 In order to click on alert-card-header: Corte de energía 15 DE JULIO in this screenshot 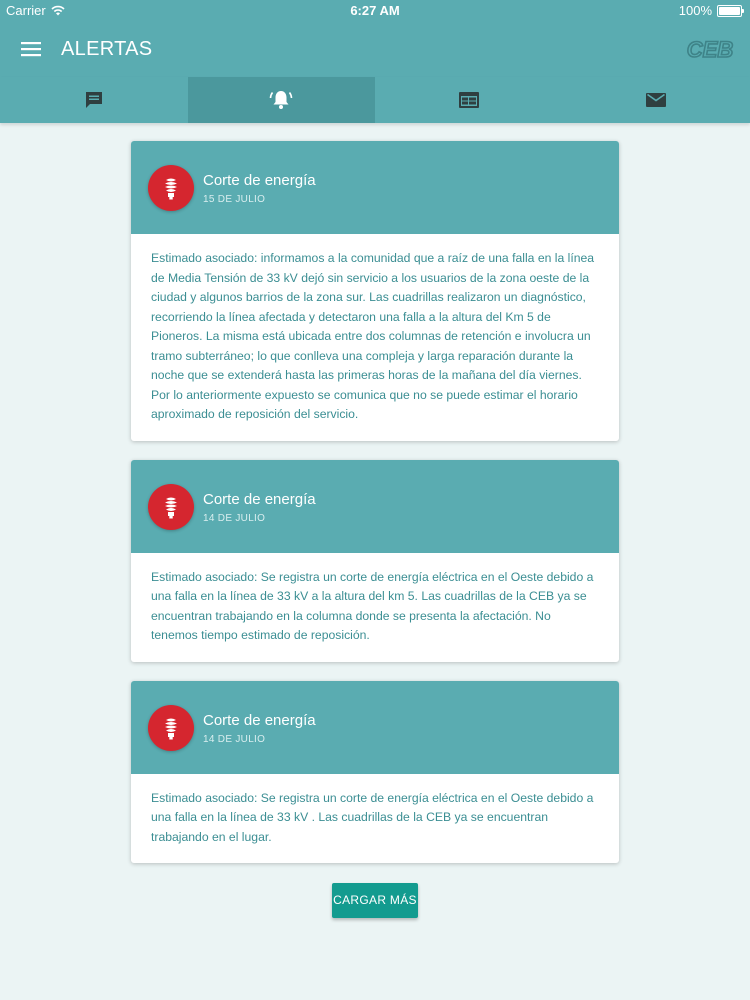, I will do `click(375, 187)`.